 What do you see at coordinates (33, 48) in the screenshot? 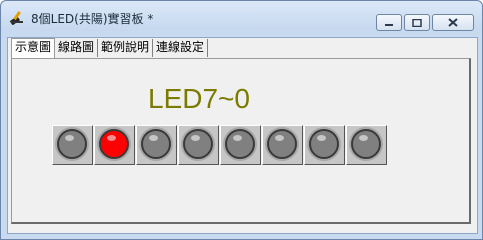
I see `tab-diagram: 示意圖` at bounding box center [33, 48].